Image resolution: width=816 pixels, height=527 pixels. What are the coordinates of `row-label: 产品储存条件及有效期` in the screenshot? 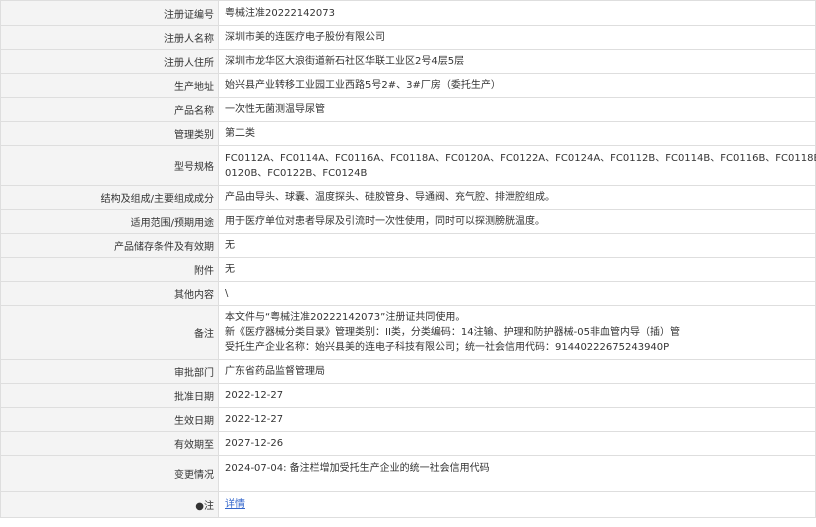 It's located at (109, 245).